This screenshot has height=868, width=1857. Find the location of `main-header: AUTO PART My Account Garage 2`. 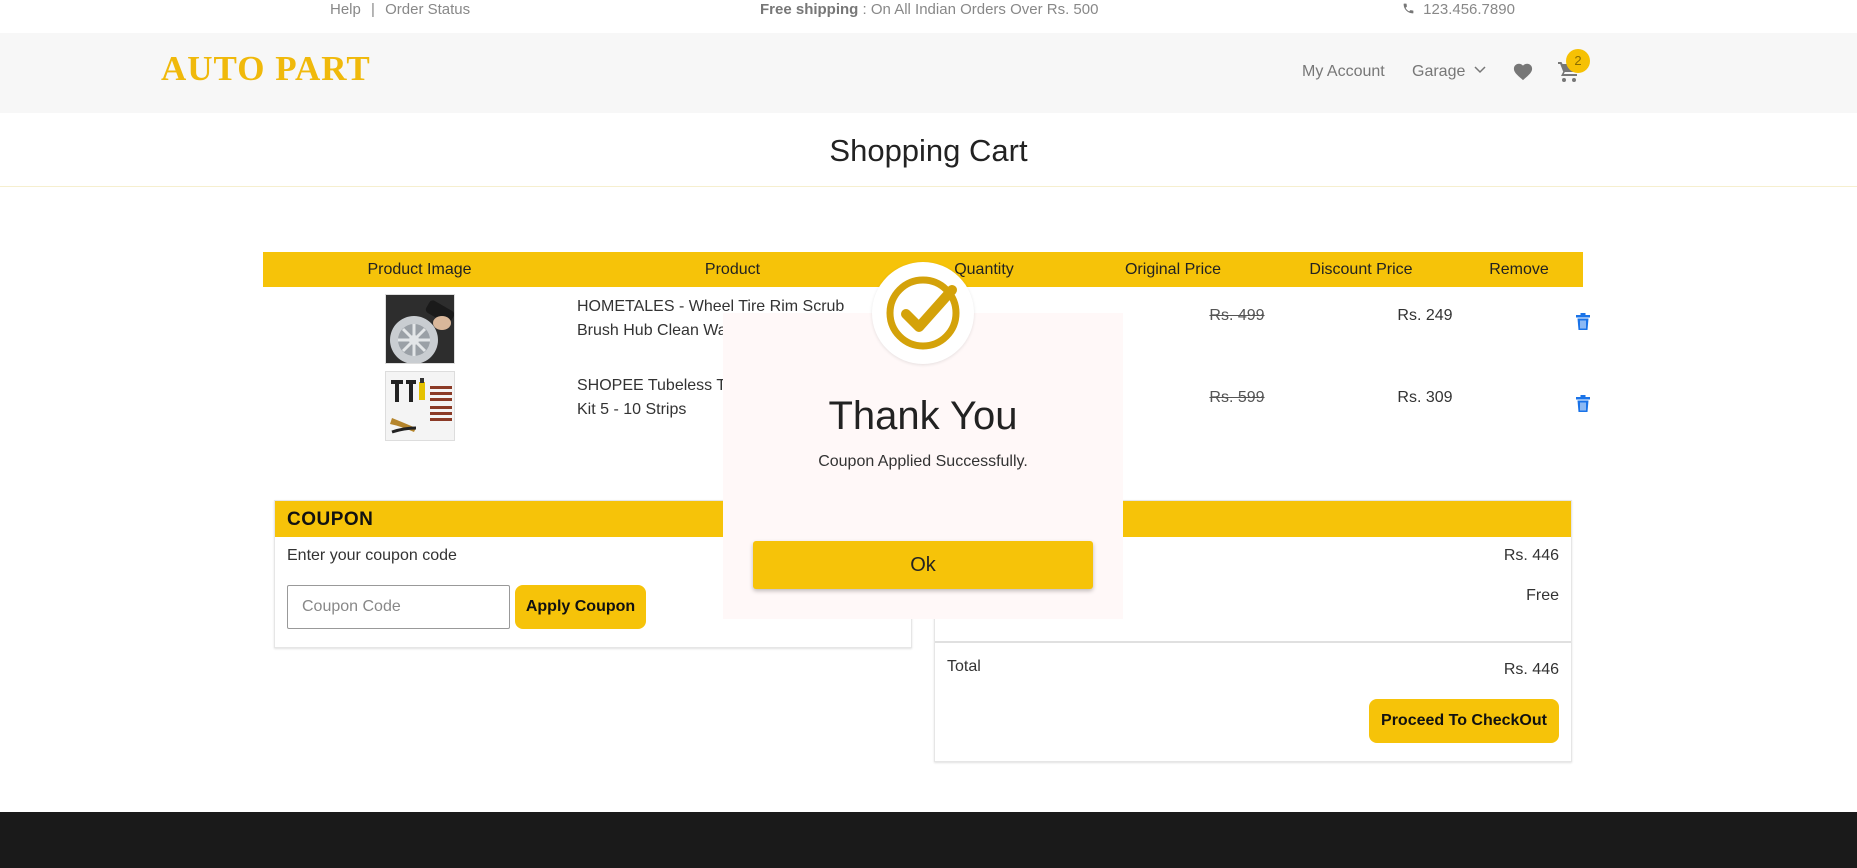

main-header: AUTO PART My Account Garage 2 is located at coordinates (928, 73).